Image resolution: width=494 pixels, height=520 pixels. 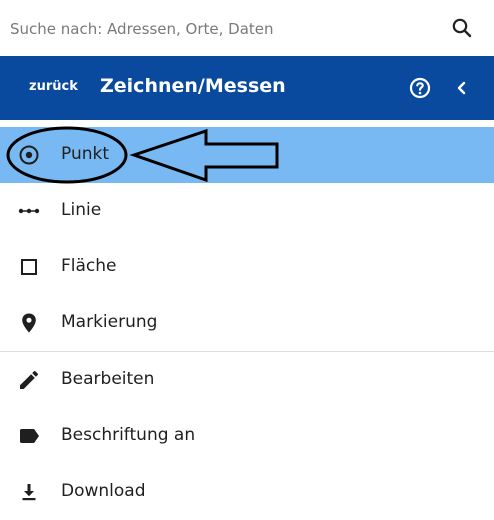 I want to click on radio-point-icon, so click(x=29, y=155).